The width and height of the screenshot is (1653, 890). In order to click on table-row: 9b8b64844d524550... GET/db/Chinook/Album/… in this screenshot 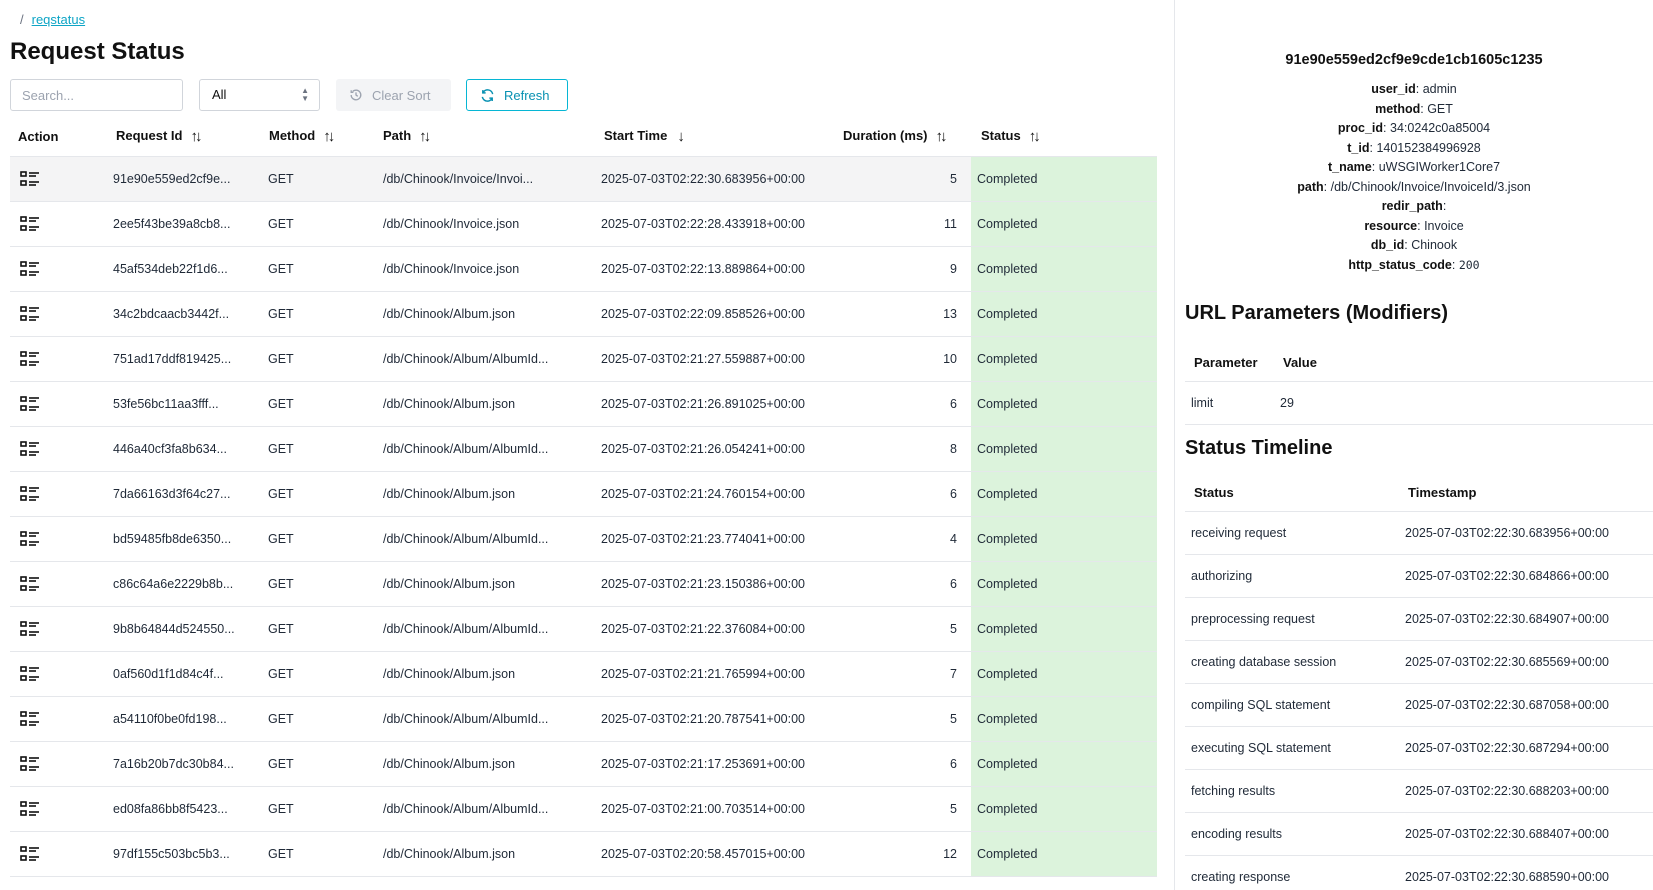, I will do `click(583, 629)`.